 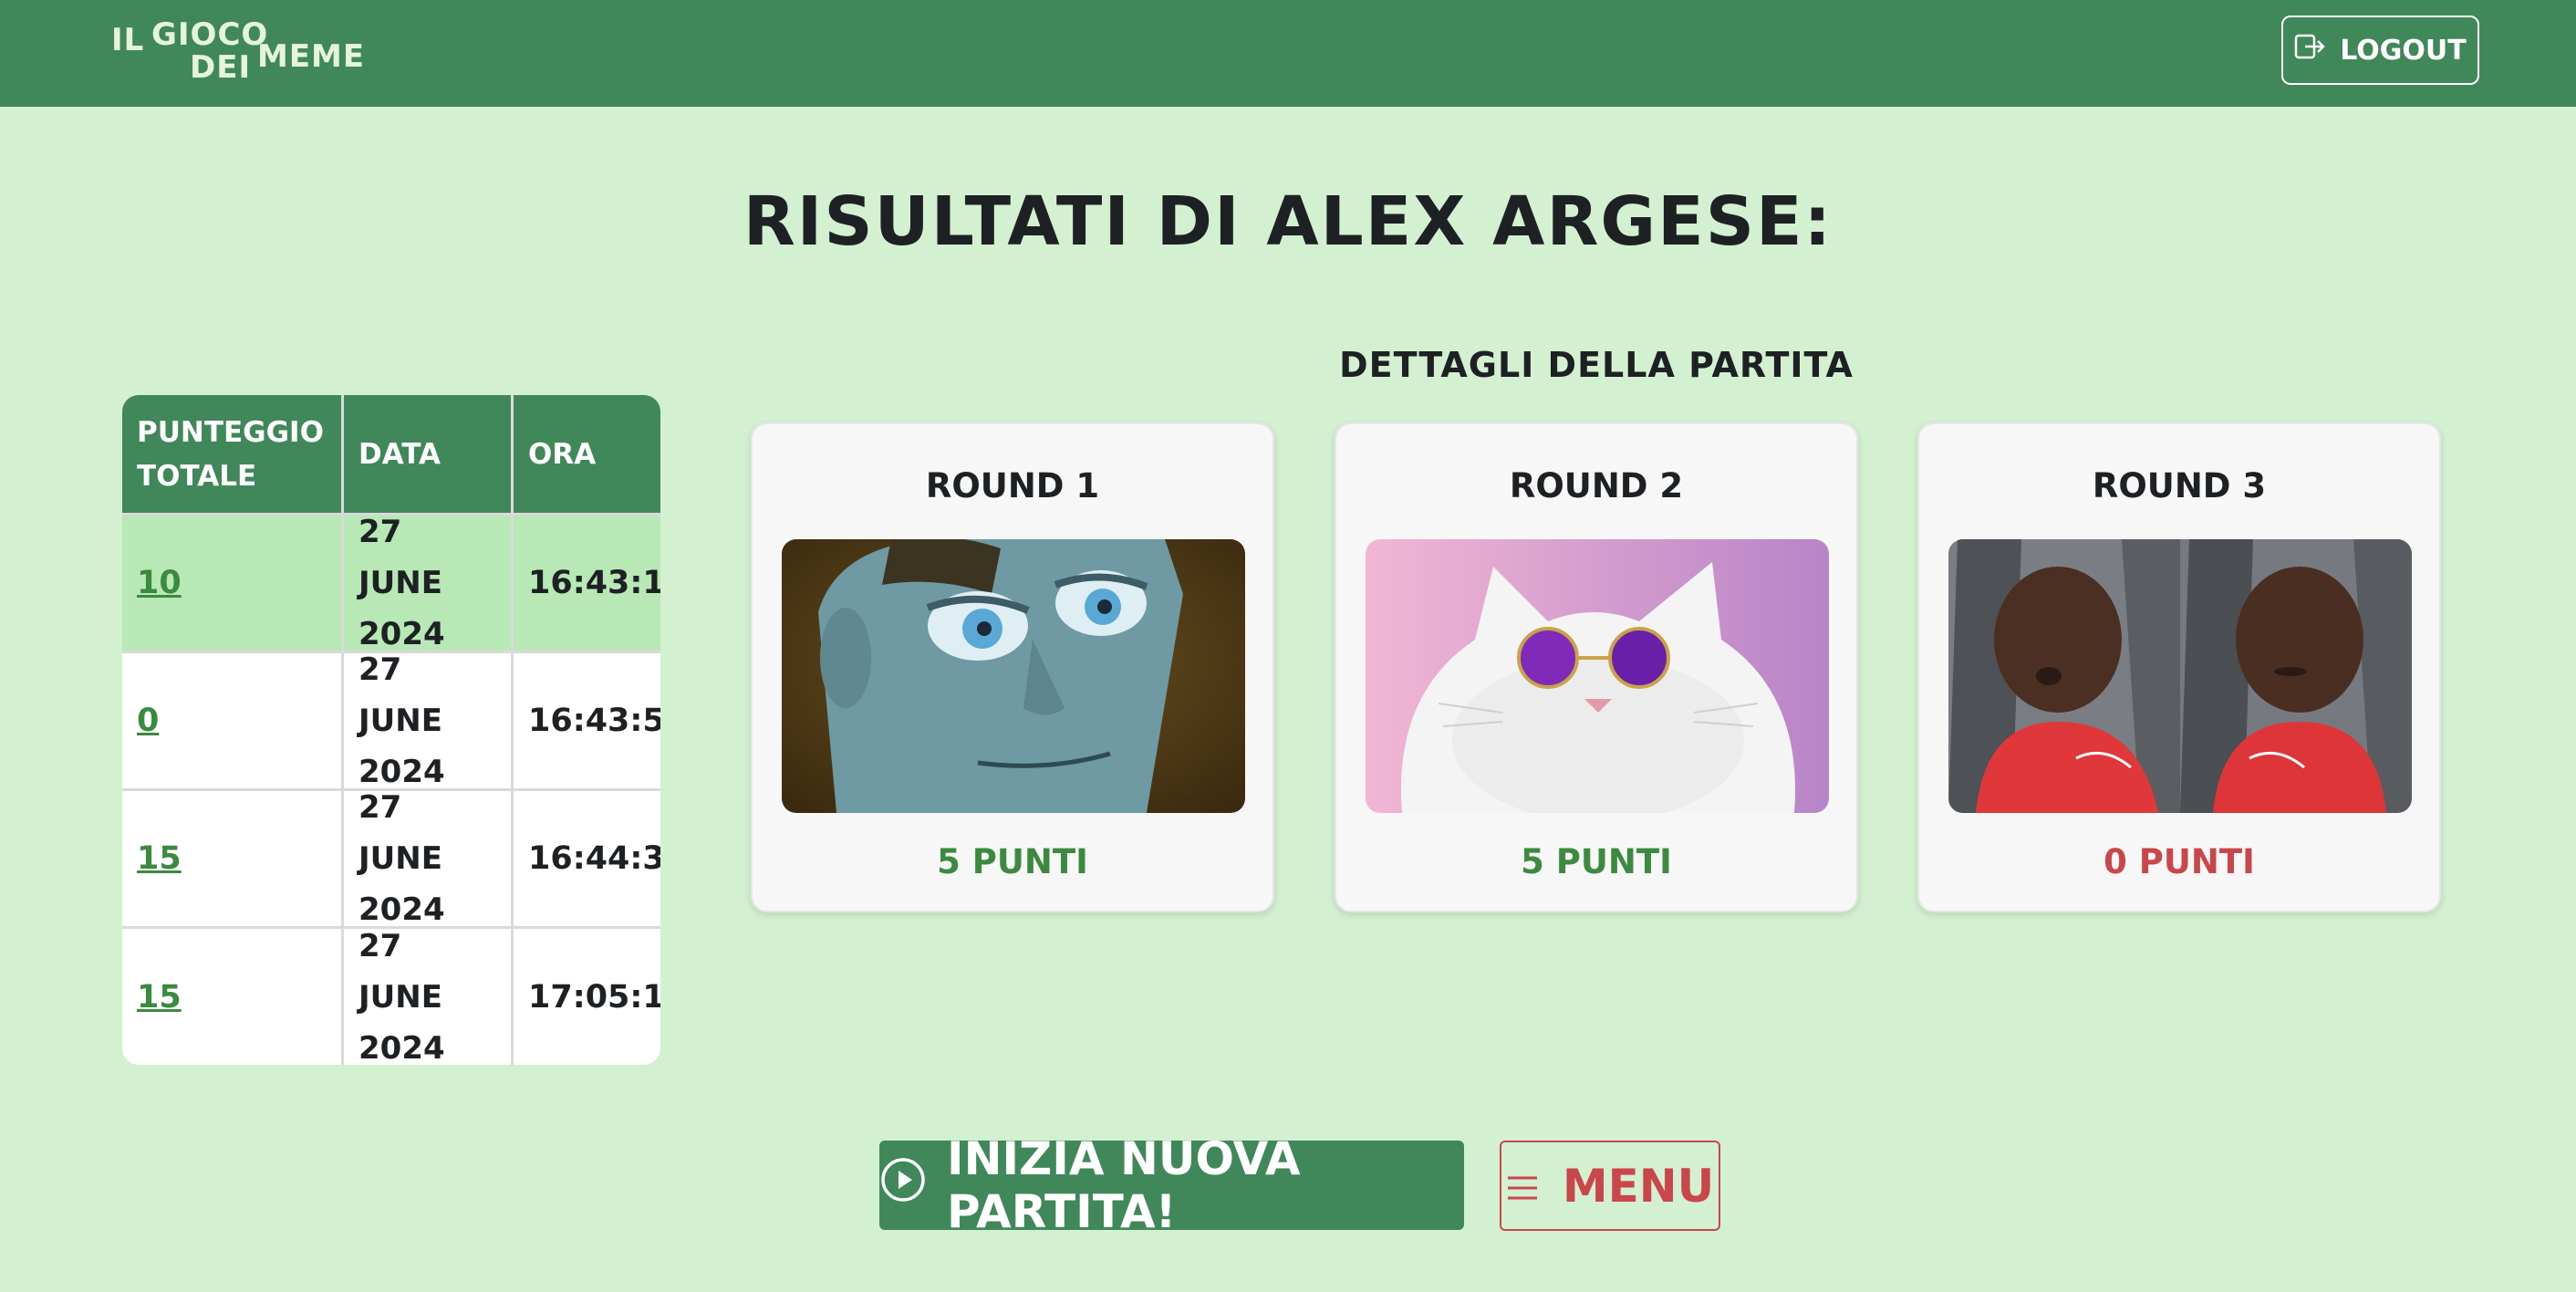 I want to click on round-card: Round 3 0 punti, so click(x=2179, y=667).